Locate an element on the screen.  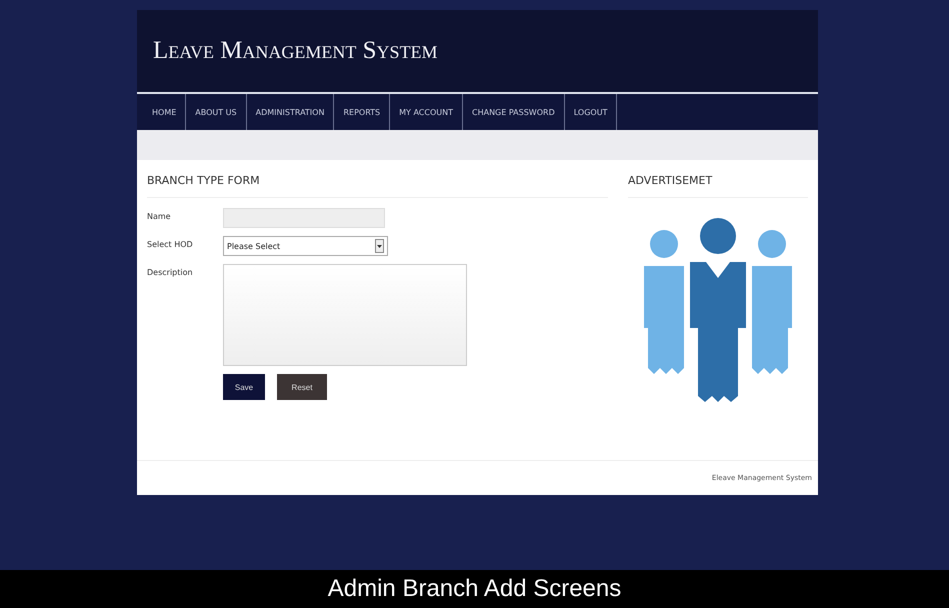
form-title: BRANCH TYPE FORM is located at coordinates (377, 186).